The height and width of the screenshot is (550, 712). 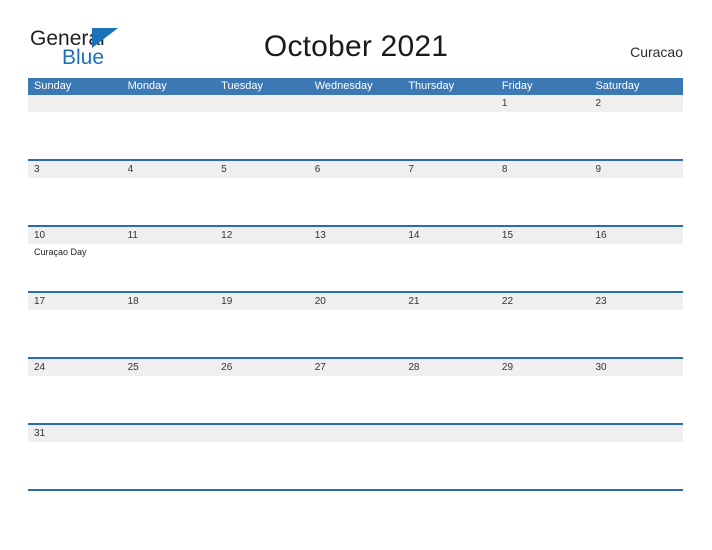 I want to click on day-number: 3, so click(x=75, y=169).